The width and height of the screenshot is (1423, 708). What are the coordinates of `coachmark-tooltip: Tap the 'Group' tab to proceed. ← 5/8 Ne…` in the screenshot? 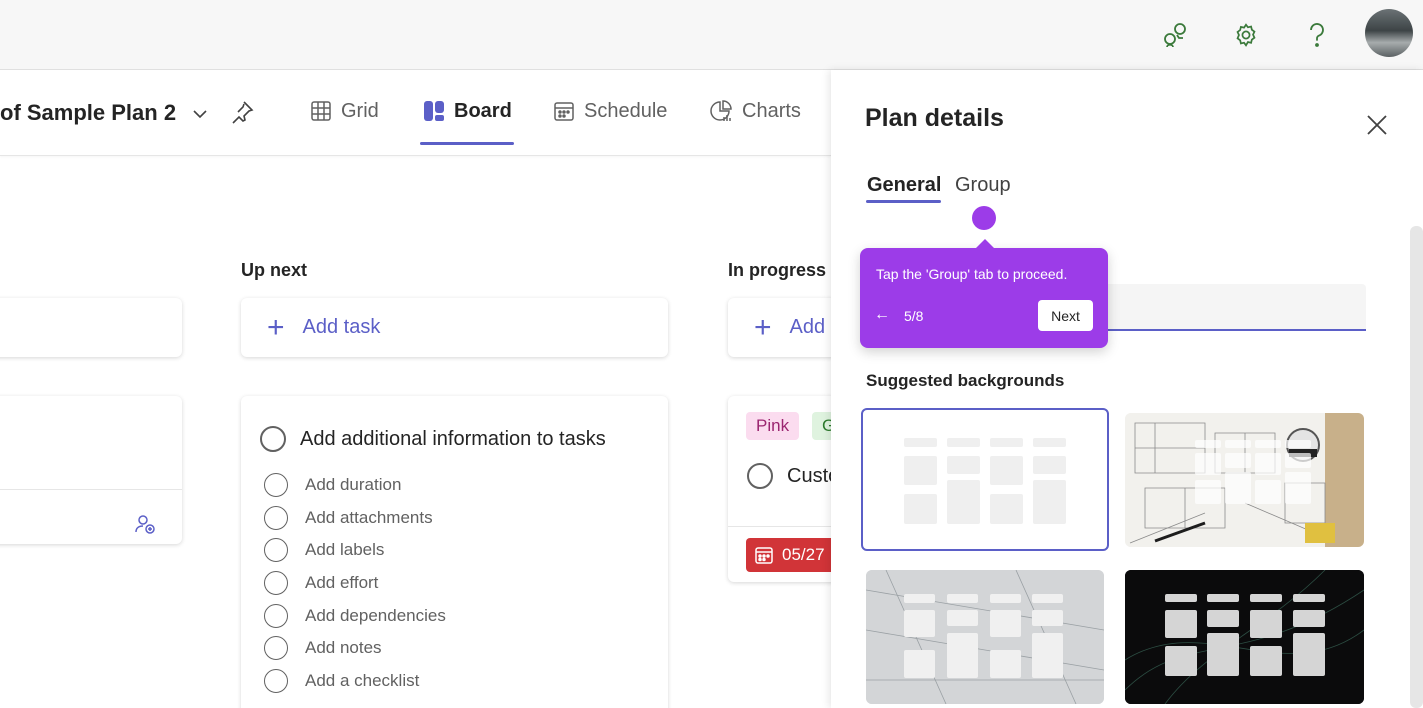 It's located at (984, 293).